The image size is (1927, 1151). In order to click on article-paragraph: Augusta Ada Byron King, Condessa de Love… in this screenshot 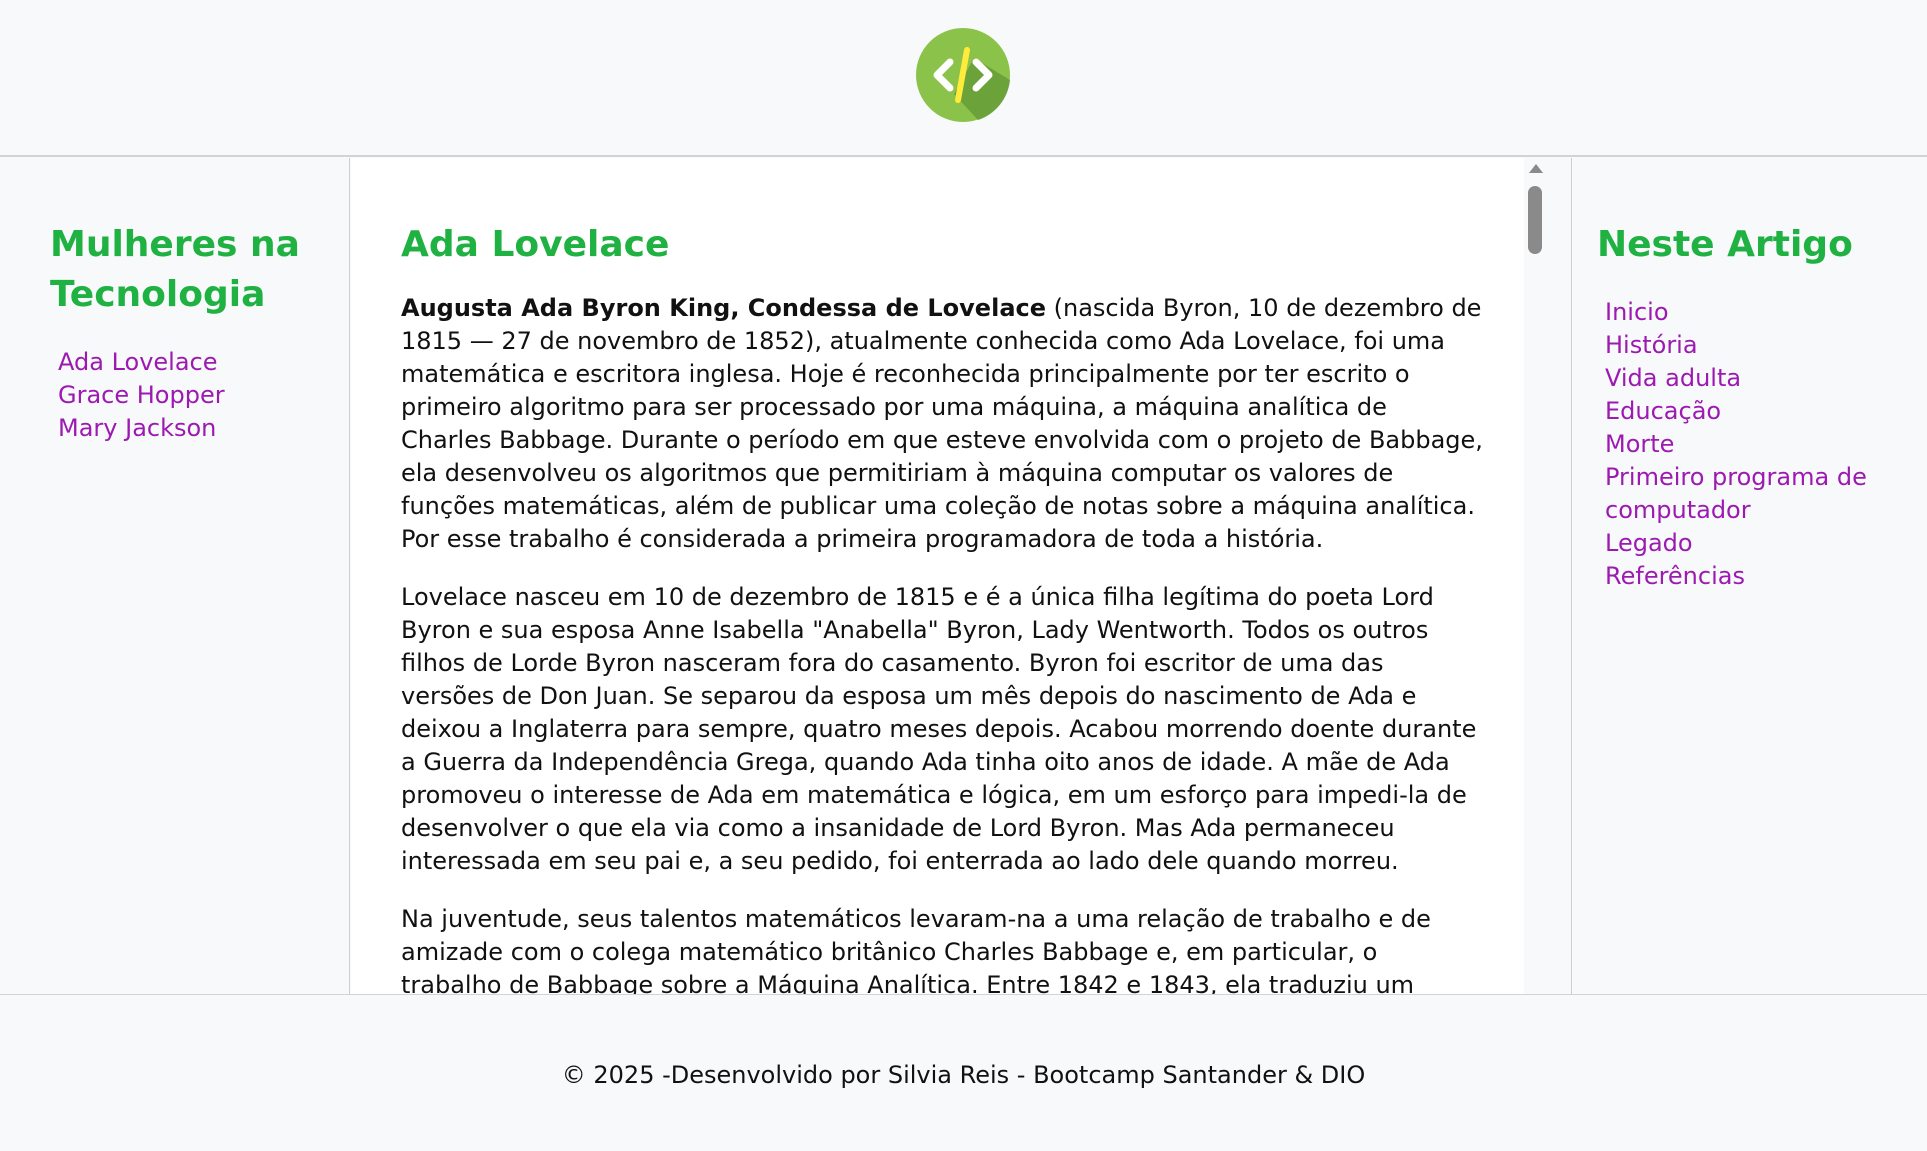, I will do `click(942, 424)`.